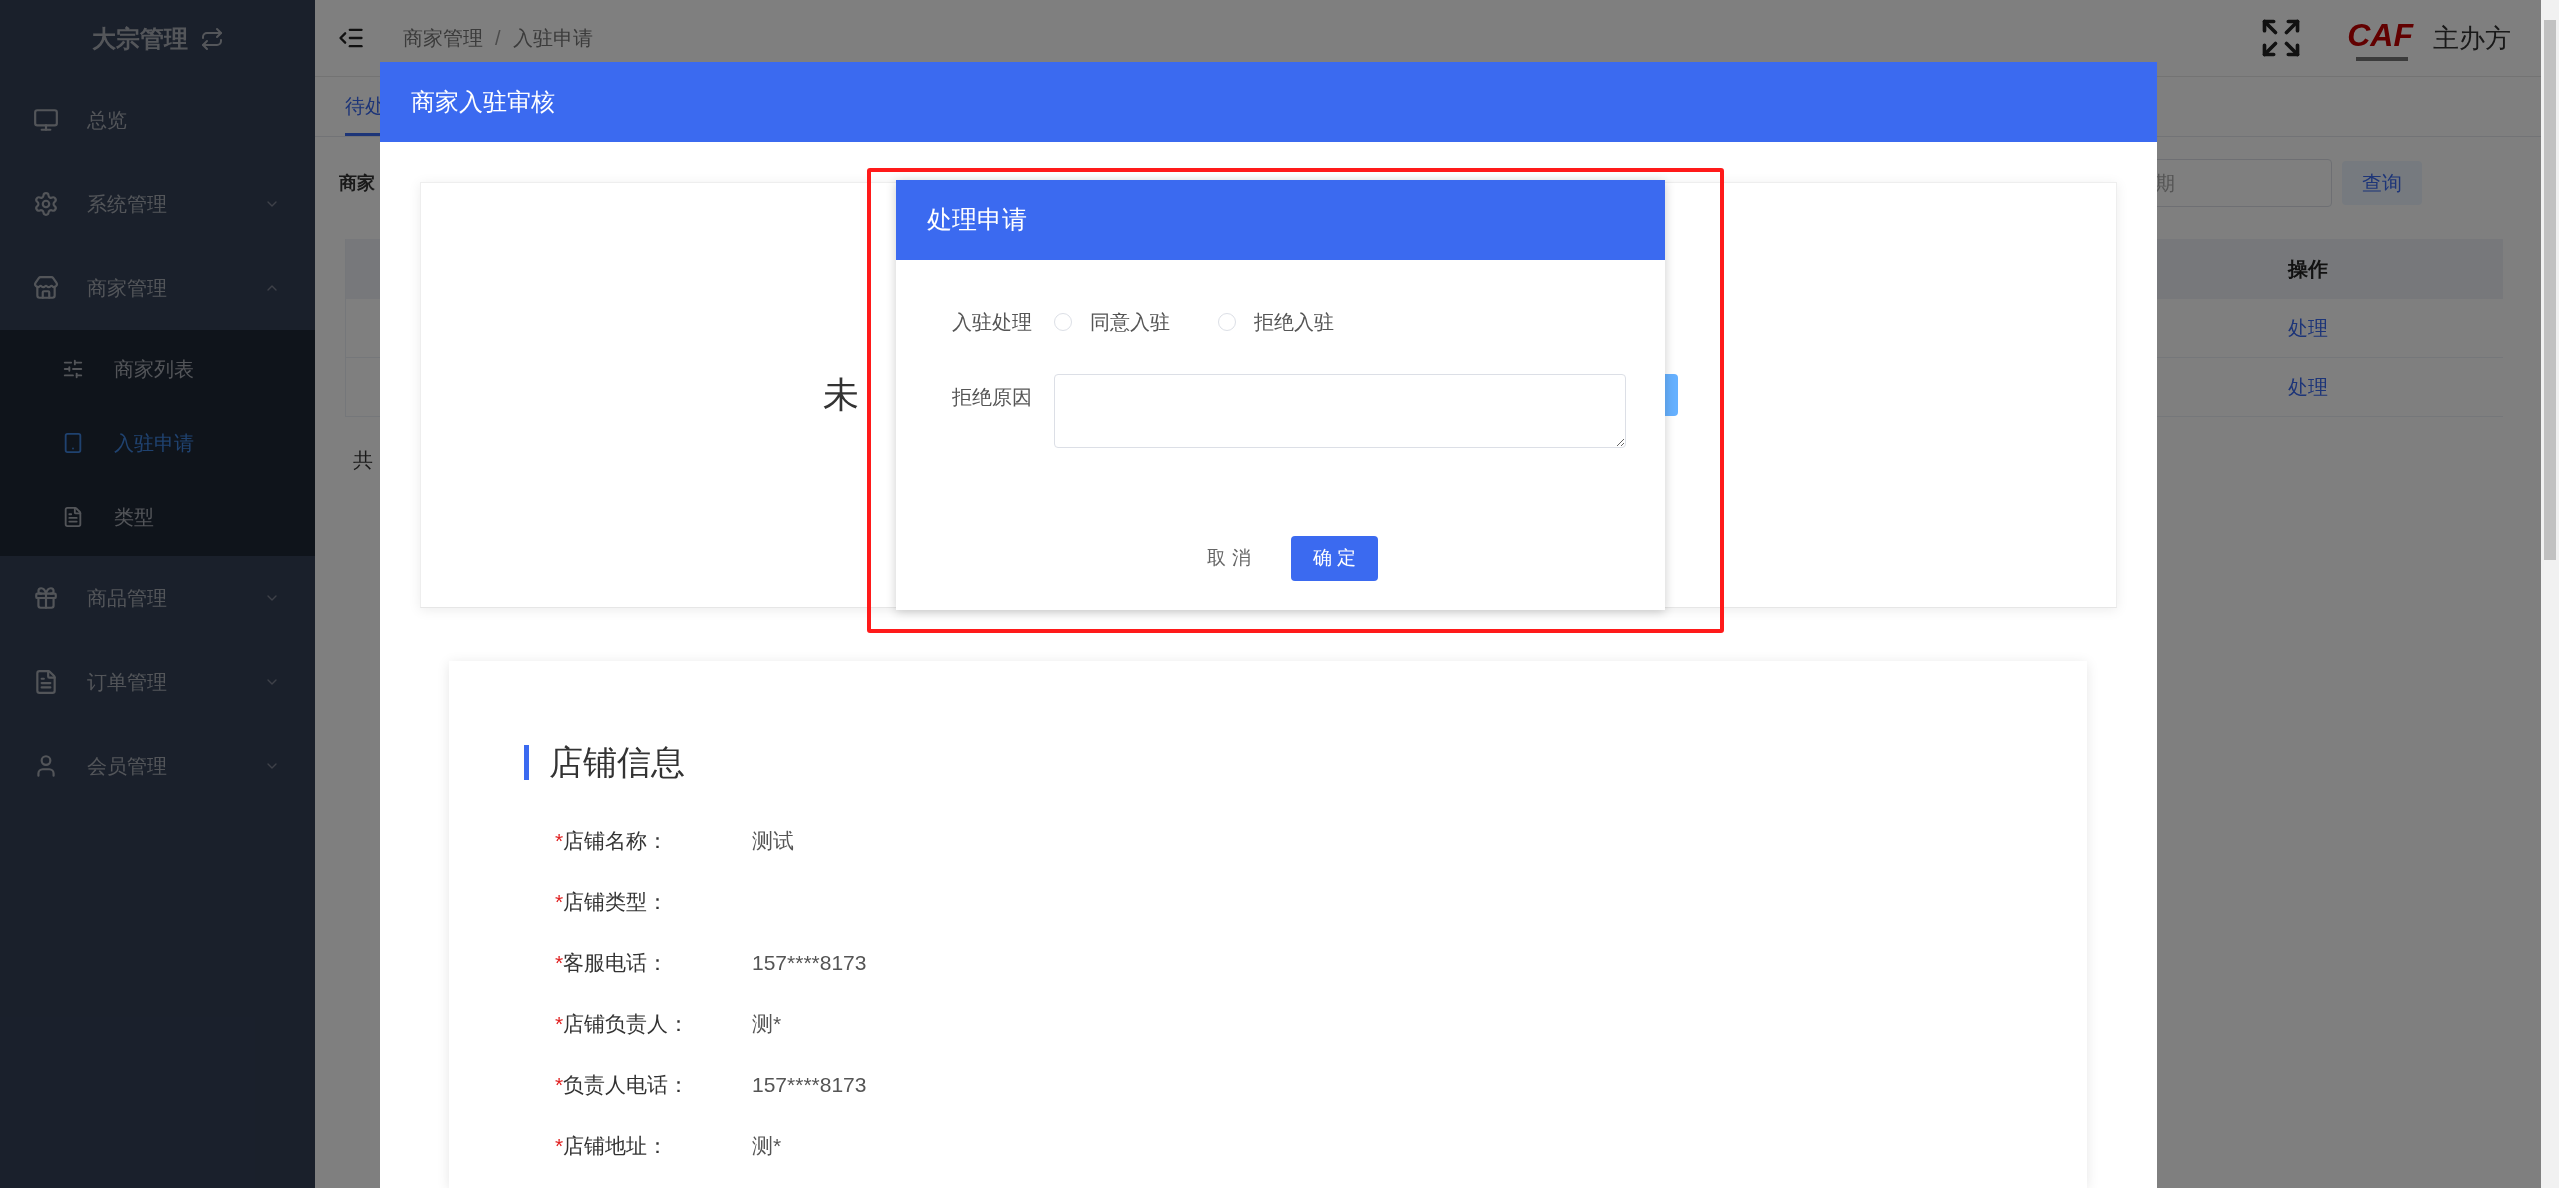 This screenshot has width=2559, height=1188. I want to click on filter-label: 商家, so click(357, 183).